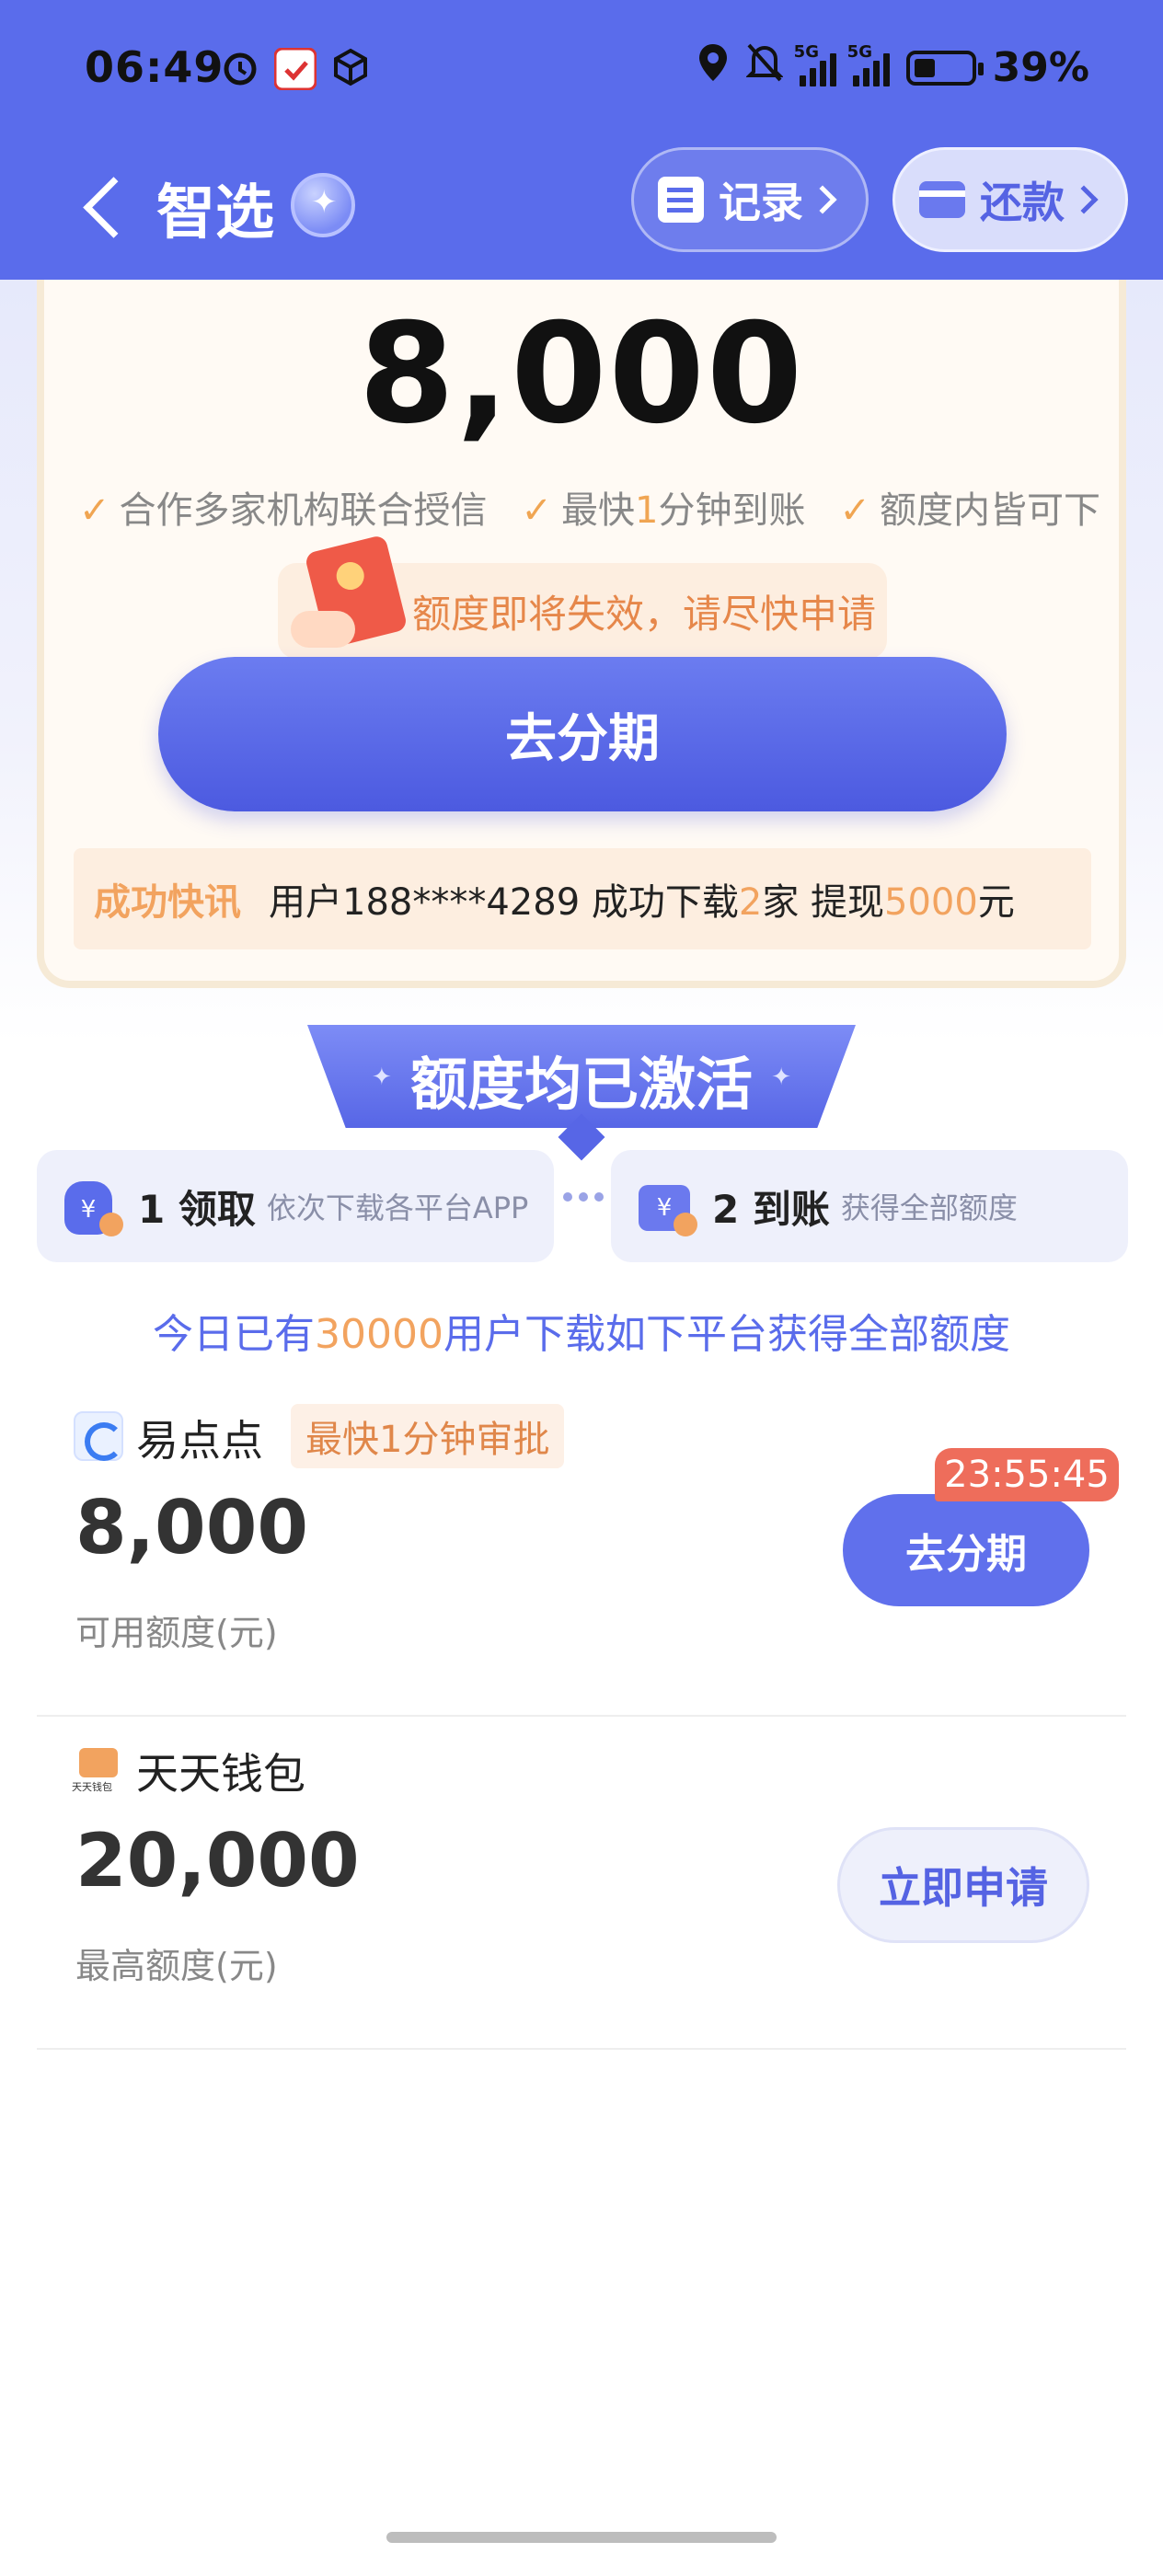 This screenshot has width=1163, height=2576. Describe the element at coordinates (323, 205) in the screenshot. I see `ai-sparkle-icon` at that location.